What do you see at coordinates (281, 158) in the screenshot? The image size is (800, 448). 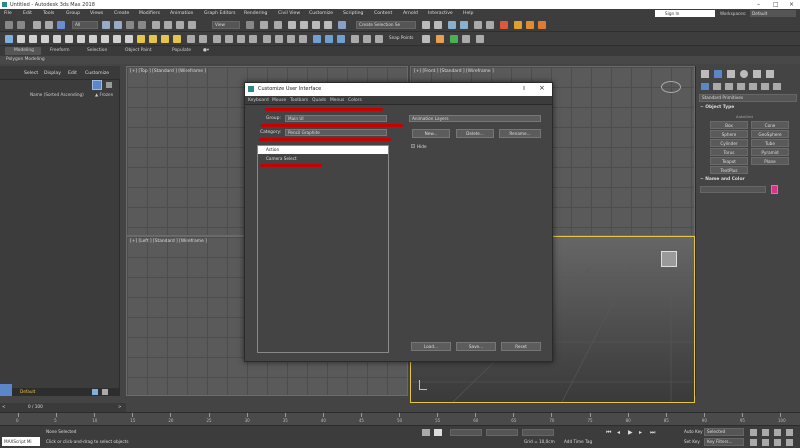 I see `list-item: Camera Select` at bounding box center [281, 158].